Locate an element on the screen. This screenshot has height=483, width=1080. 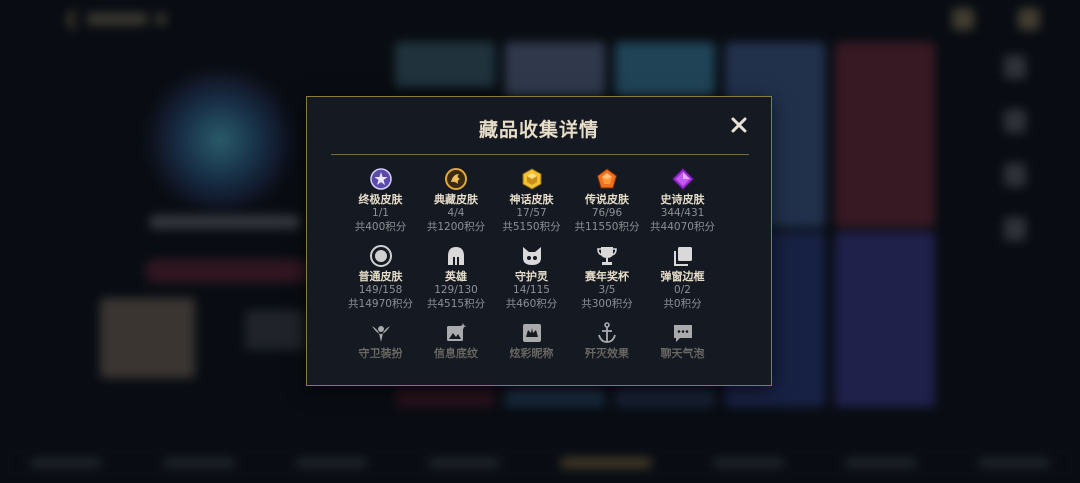
item-label: 弹窗边框 is located at coordinates (682, 276).